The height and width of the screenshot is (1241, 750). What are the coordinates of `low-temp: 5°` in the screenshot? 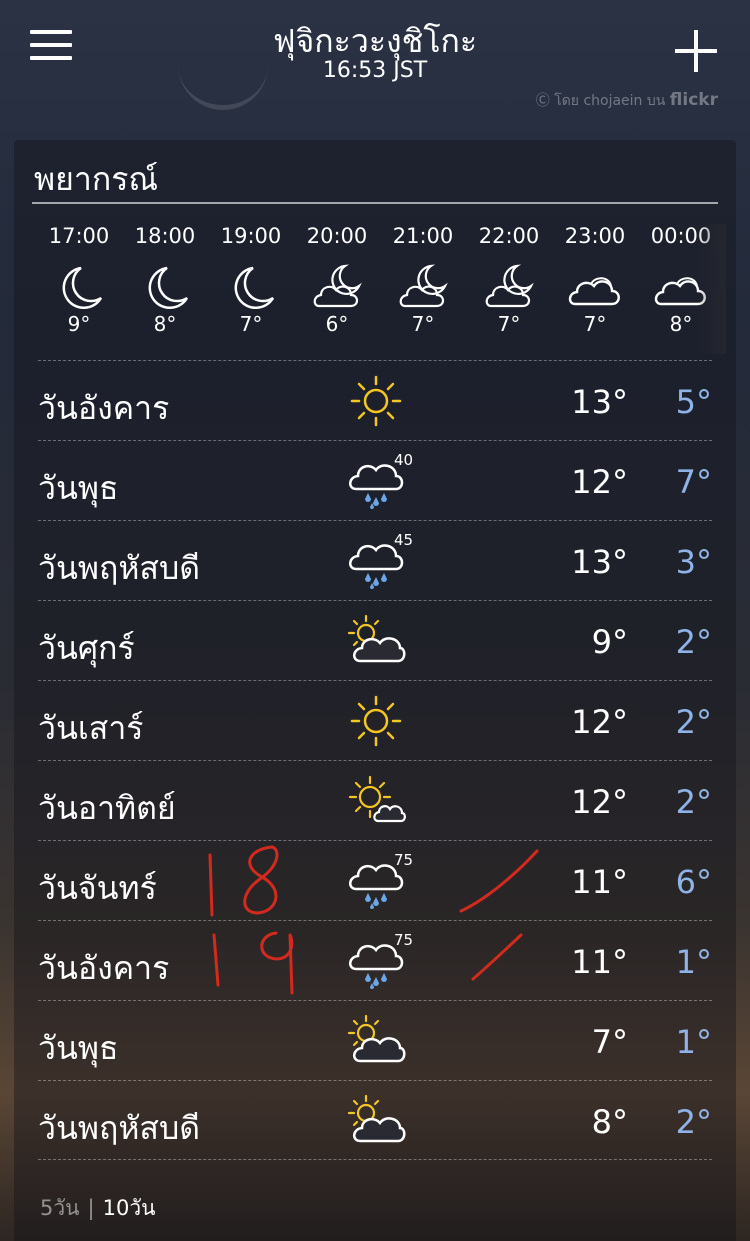 It's located at (693, 402).